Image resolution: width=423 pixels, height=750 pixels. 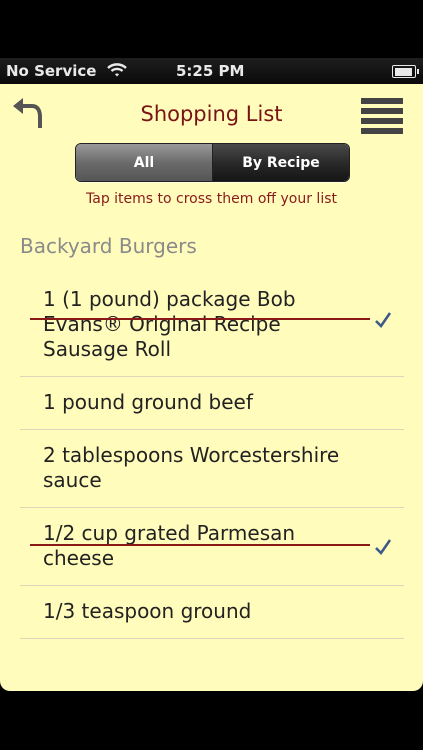 I want to click on page-title: Shopping List, so click(x=211, y=114).